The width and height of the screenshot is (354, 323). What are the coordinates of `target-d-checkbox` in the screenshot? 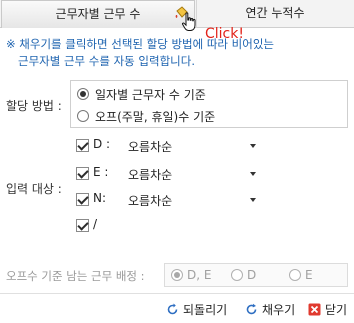 It's located at (82, 145).